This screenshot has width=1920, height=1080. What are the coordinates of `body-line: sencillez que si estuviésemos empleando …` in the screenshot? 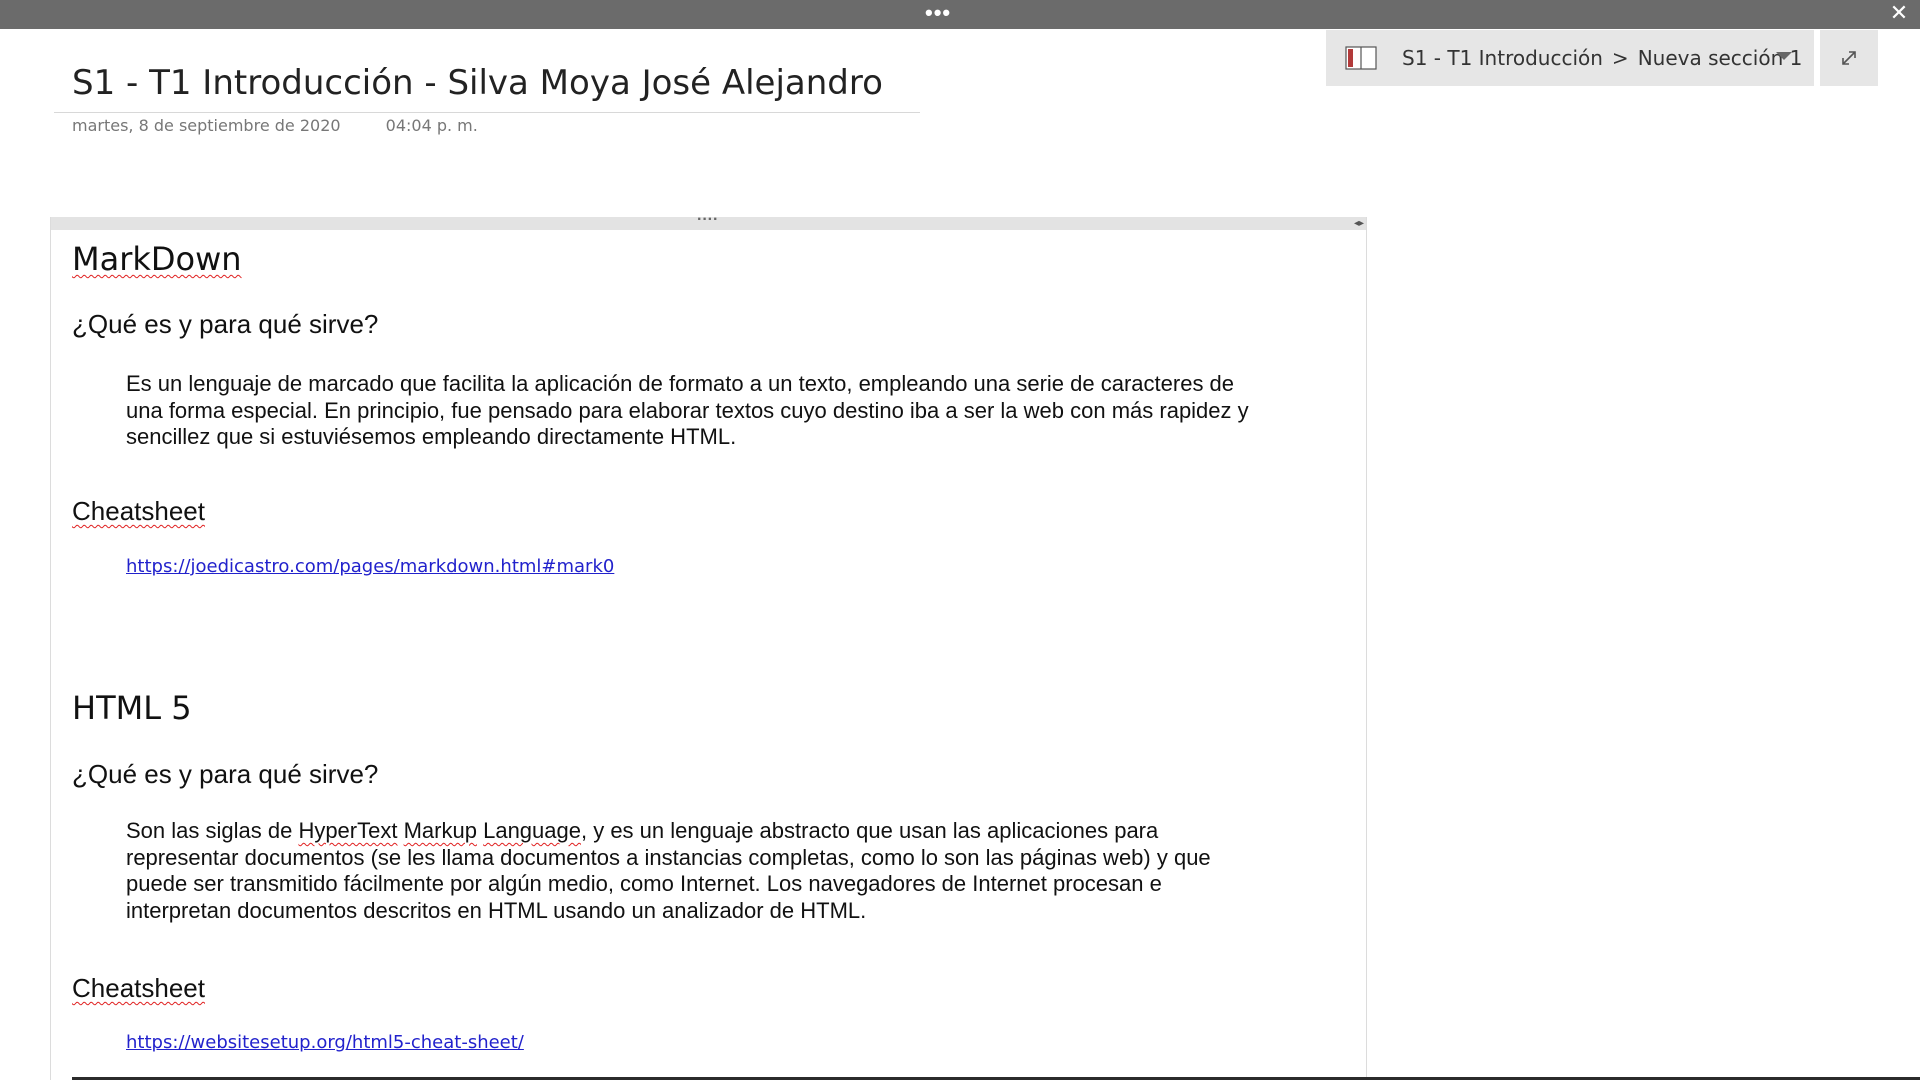 It's located at (431, 436).